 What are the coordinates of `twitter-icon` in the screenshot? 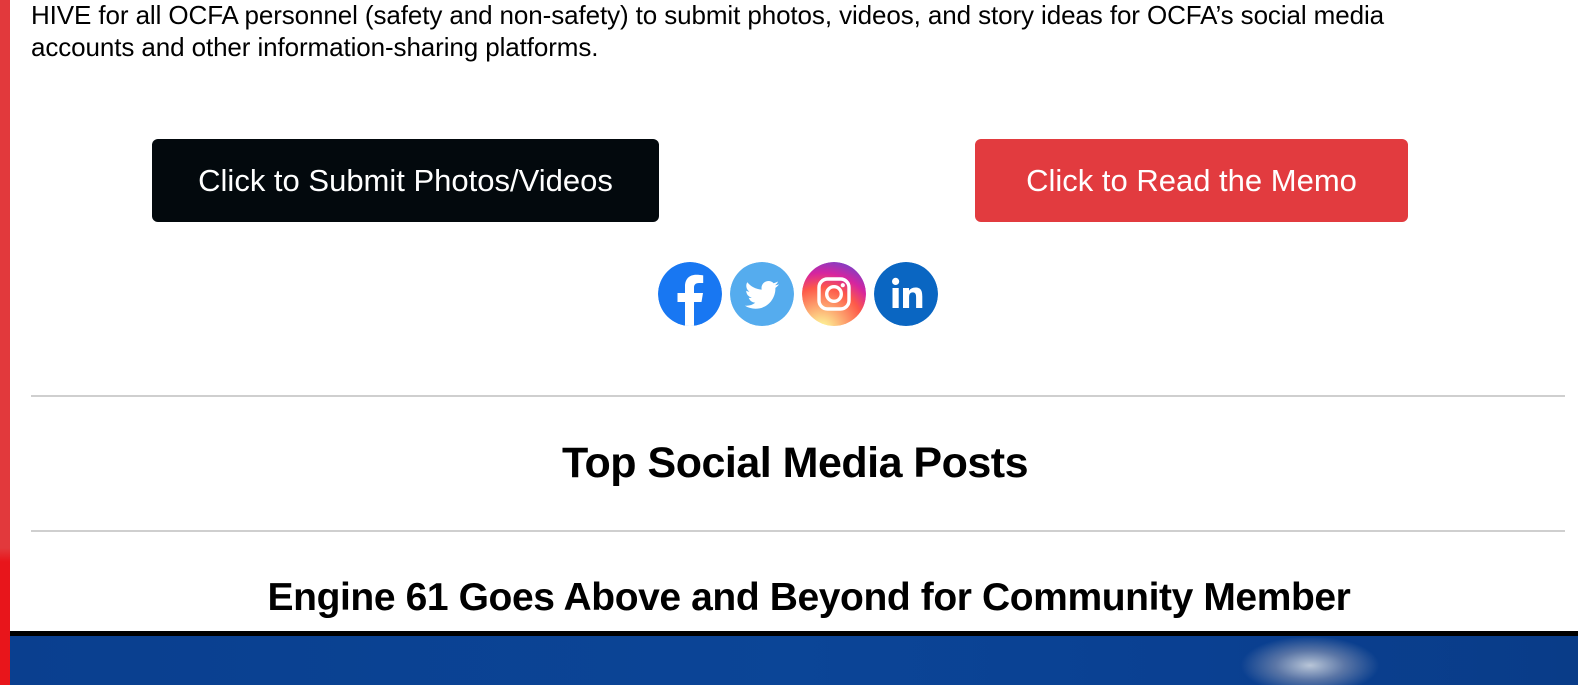 It's located at (762, 294).